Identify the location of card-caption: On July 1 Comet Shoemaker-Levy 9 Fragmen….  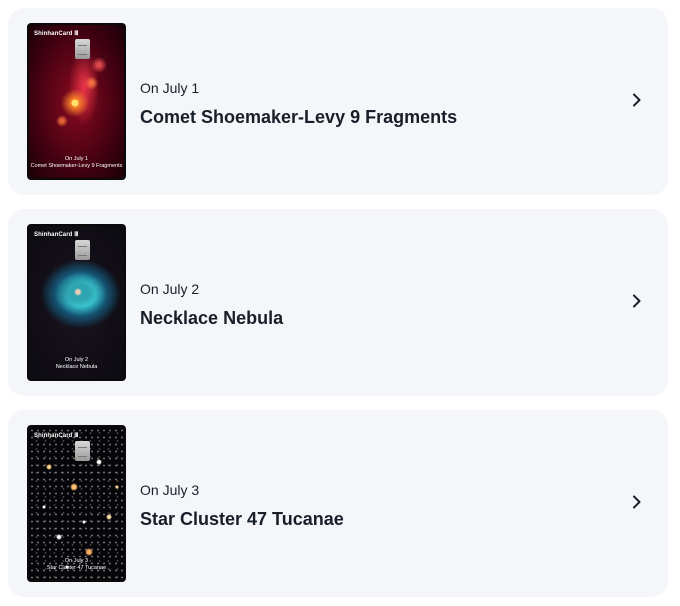
(76, 163).